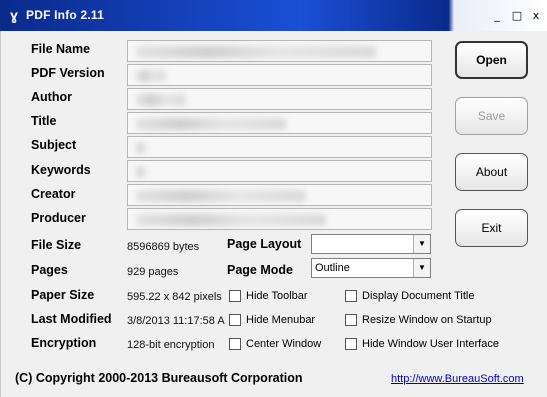  Describe the element at coordinates (457, 379) in the screenshot. I see `website-link: http://www.BureauSoft.com` at that location.